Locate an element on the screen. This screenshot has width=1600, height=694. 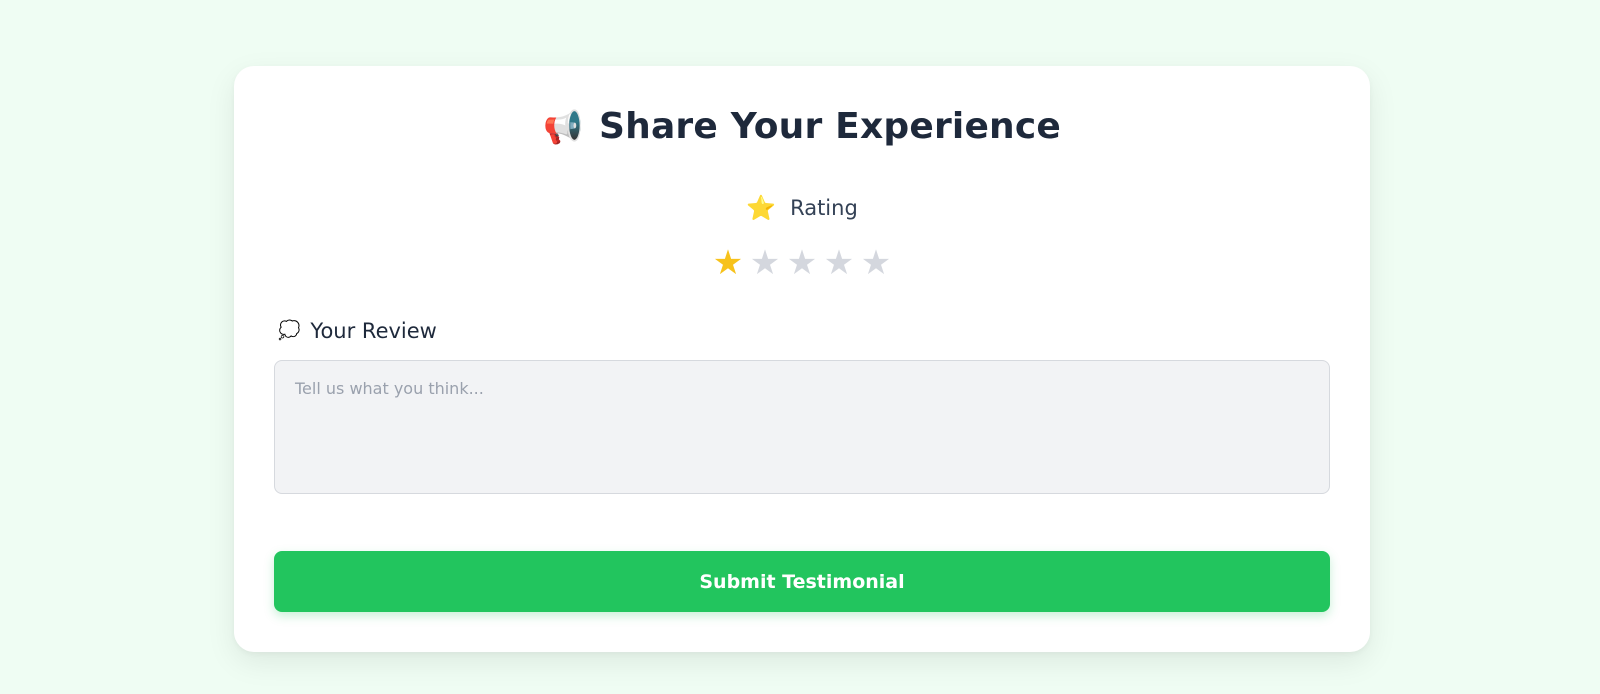
review-label: 💭 Your Review is located at coordinates (357, 331).